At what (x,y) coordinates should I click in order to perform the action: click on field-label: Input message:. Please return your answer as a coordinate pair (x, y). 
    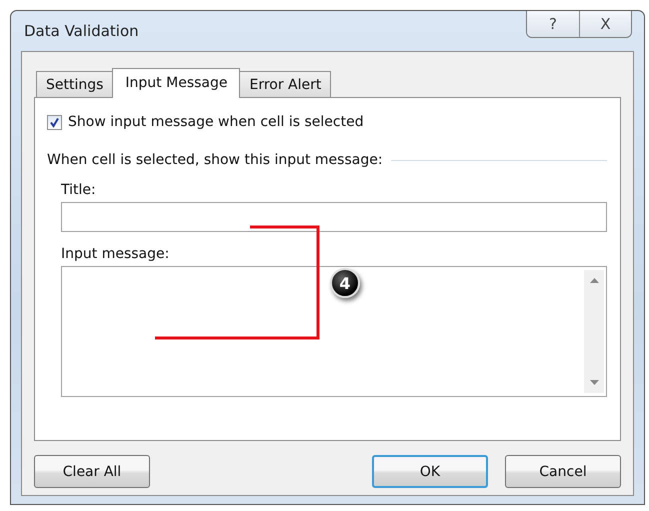
    Looking at the image, I should click on (115, 254).